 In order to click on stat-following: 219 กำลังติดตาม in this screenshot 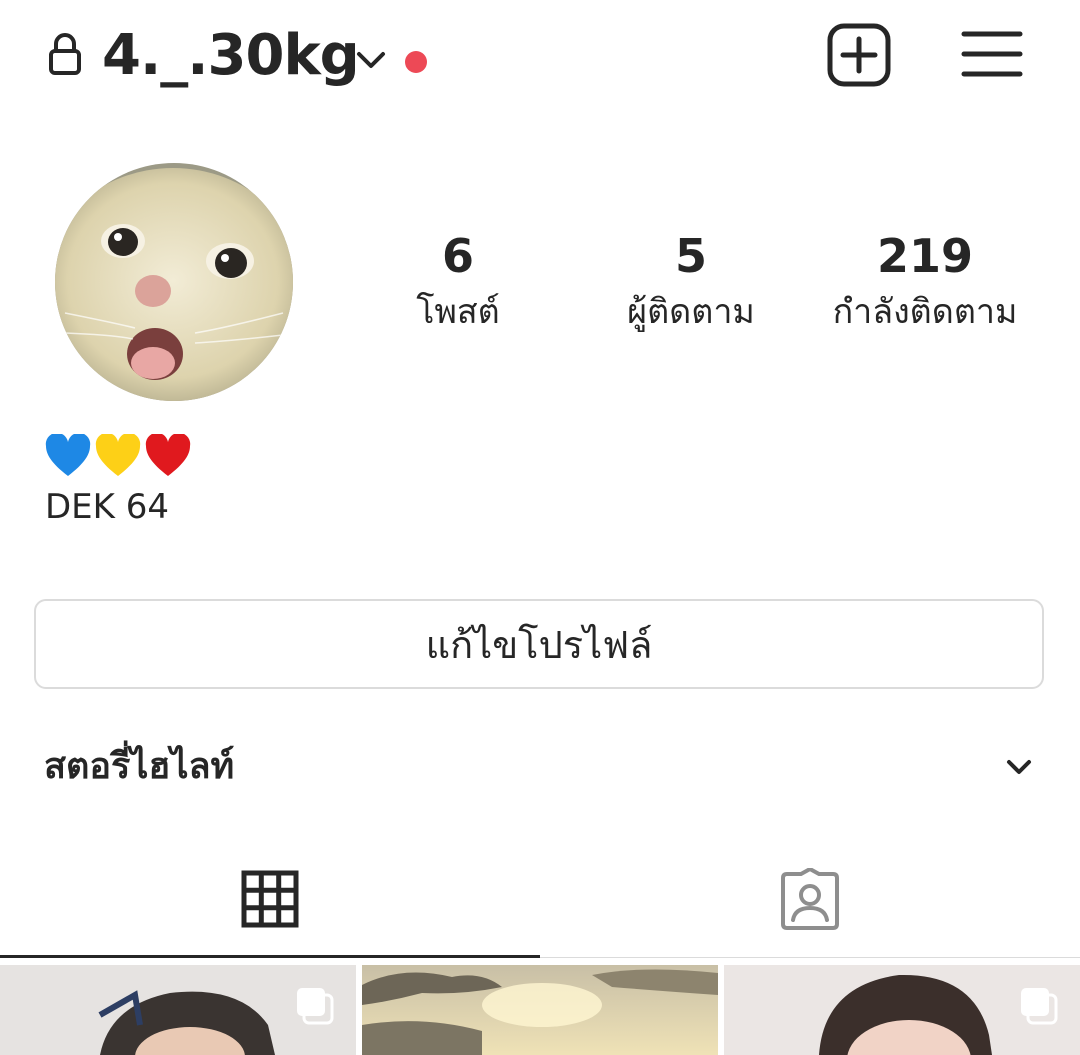, I will do `click(925, 280)`.